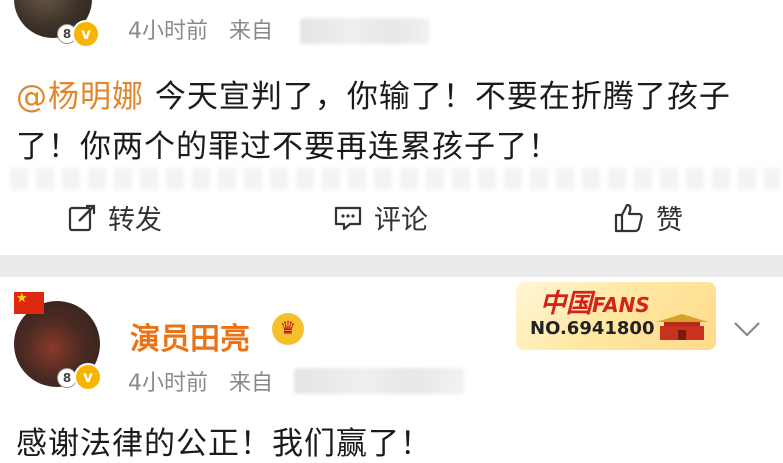 The height and width of the screenshot is (463, 783). I want to click on fans-number: NO.6941800, so click(592, 328).